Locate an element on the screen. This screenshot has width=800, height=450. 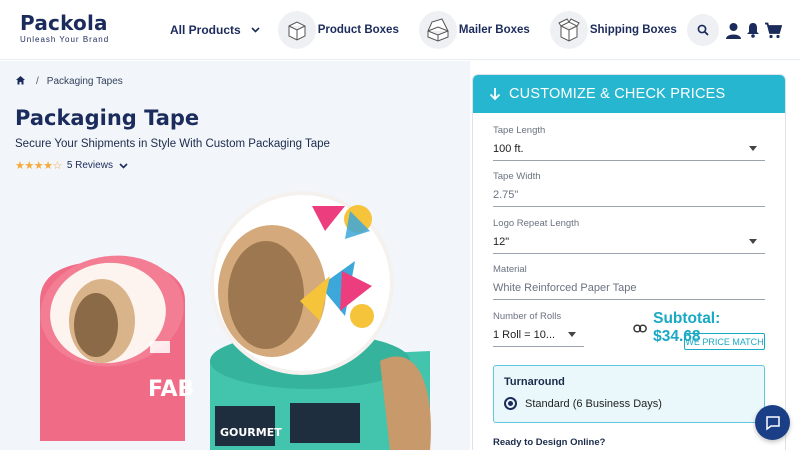
shipping-box-icon is located at coordinates (568, 30).